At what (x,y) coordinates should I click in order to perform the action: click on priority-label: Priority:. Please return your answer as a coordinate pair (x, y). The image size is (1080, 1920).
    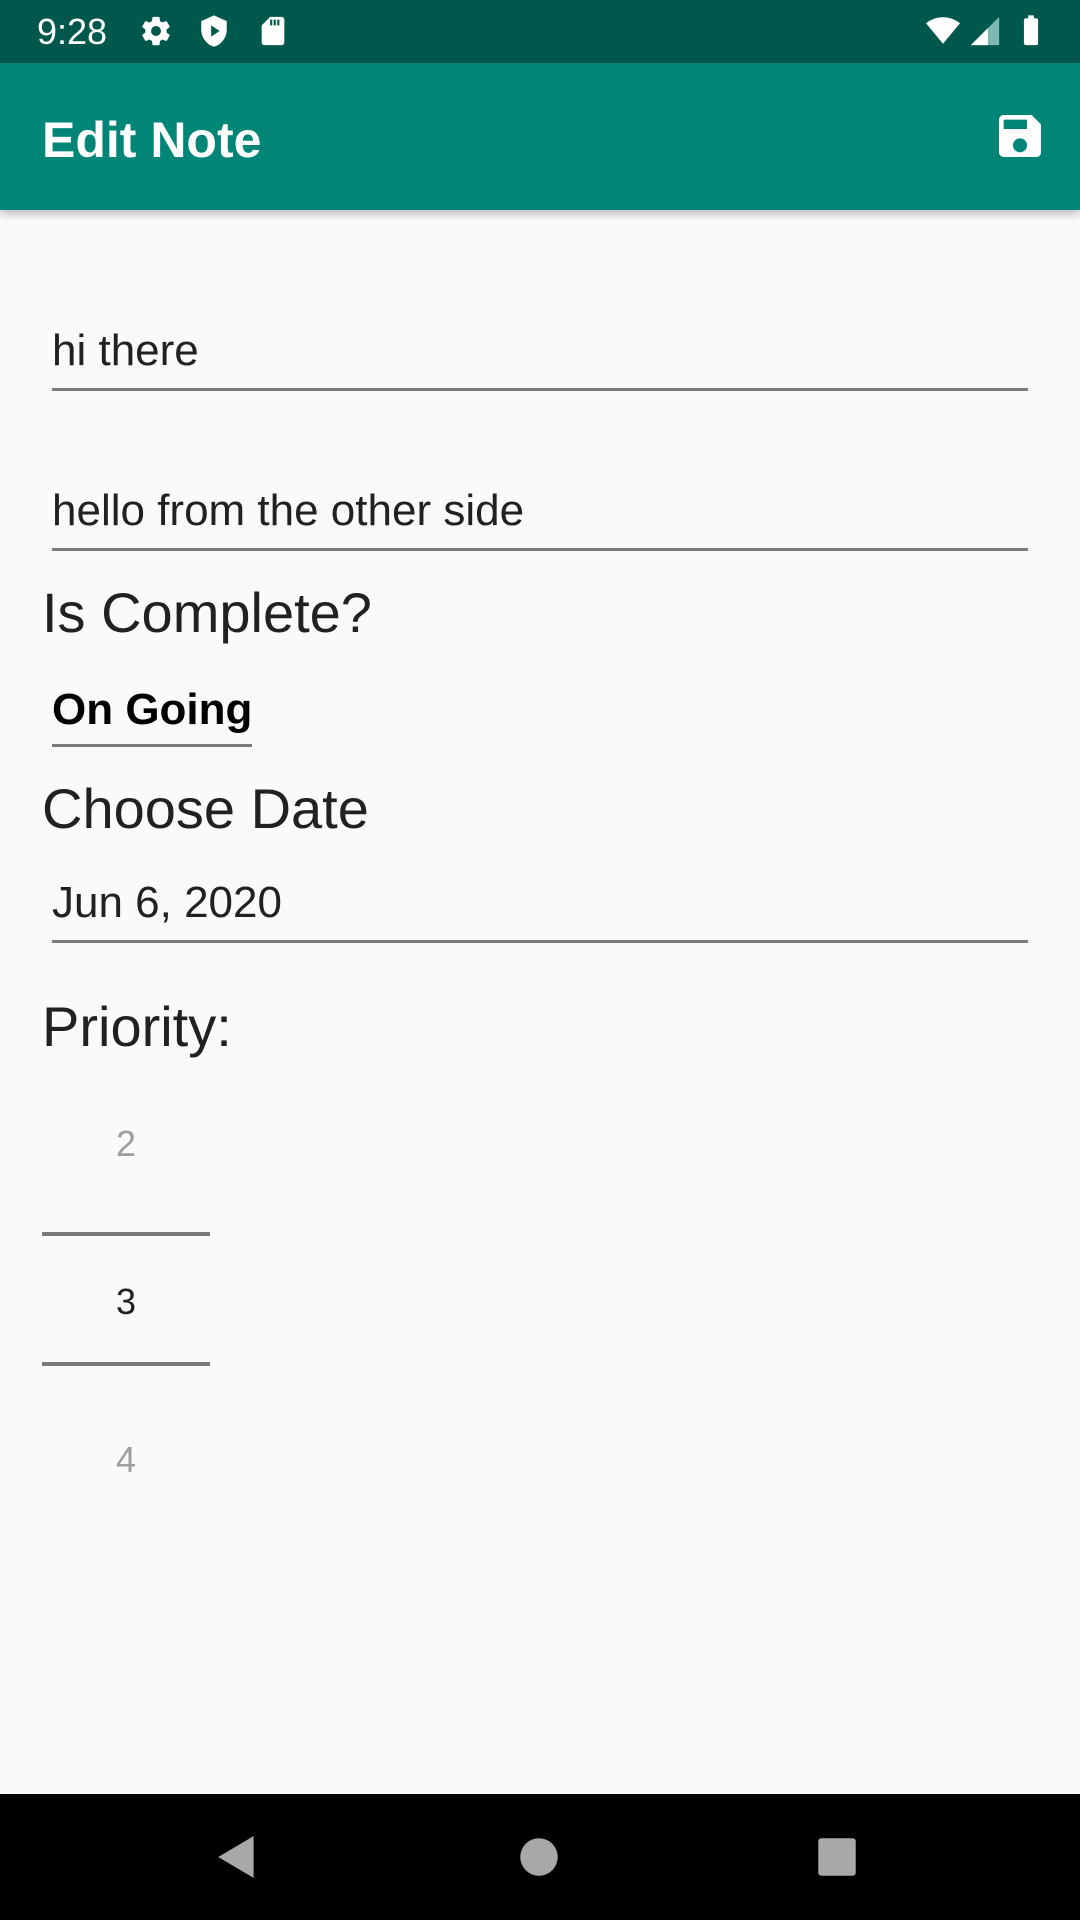
    Looking at the image, I should click on (137, 1026).